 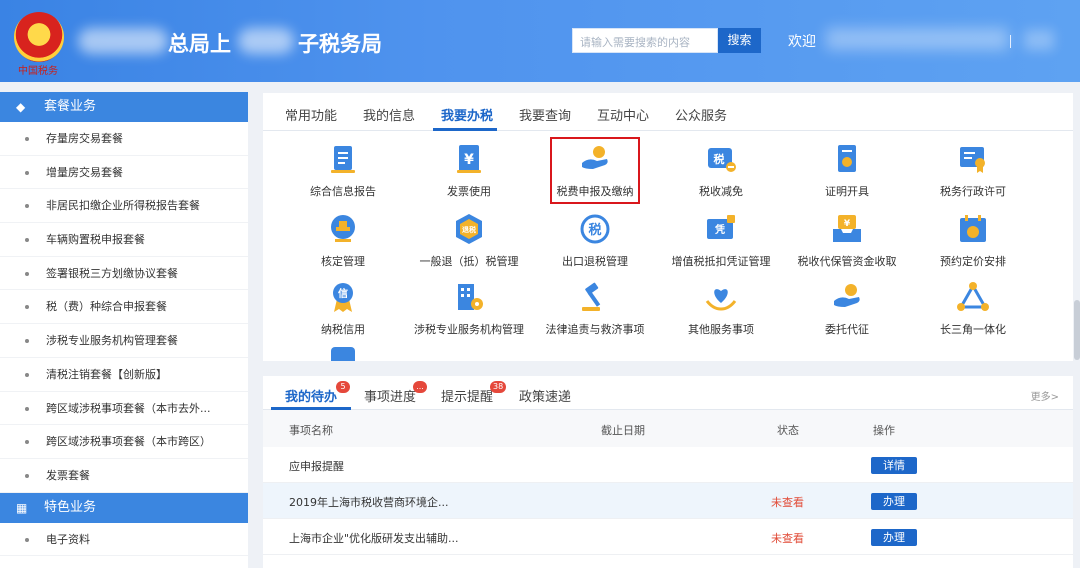 What do you see at coordinates (1077, 330) in the screenshot?
I see `scrollbar` at bounding box center [1077, 330].